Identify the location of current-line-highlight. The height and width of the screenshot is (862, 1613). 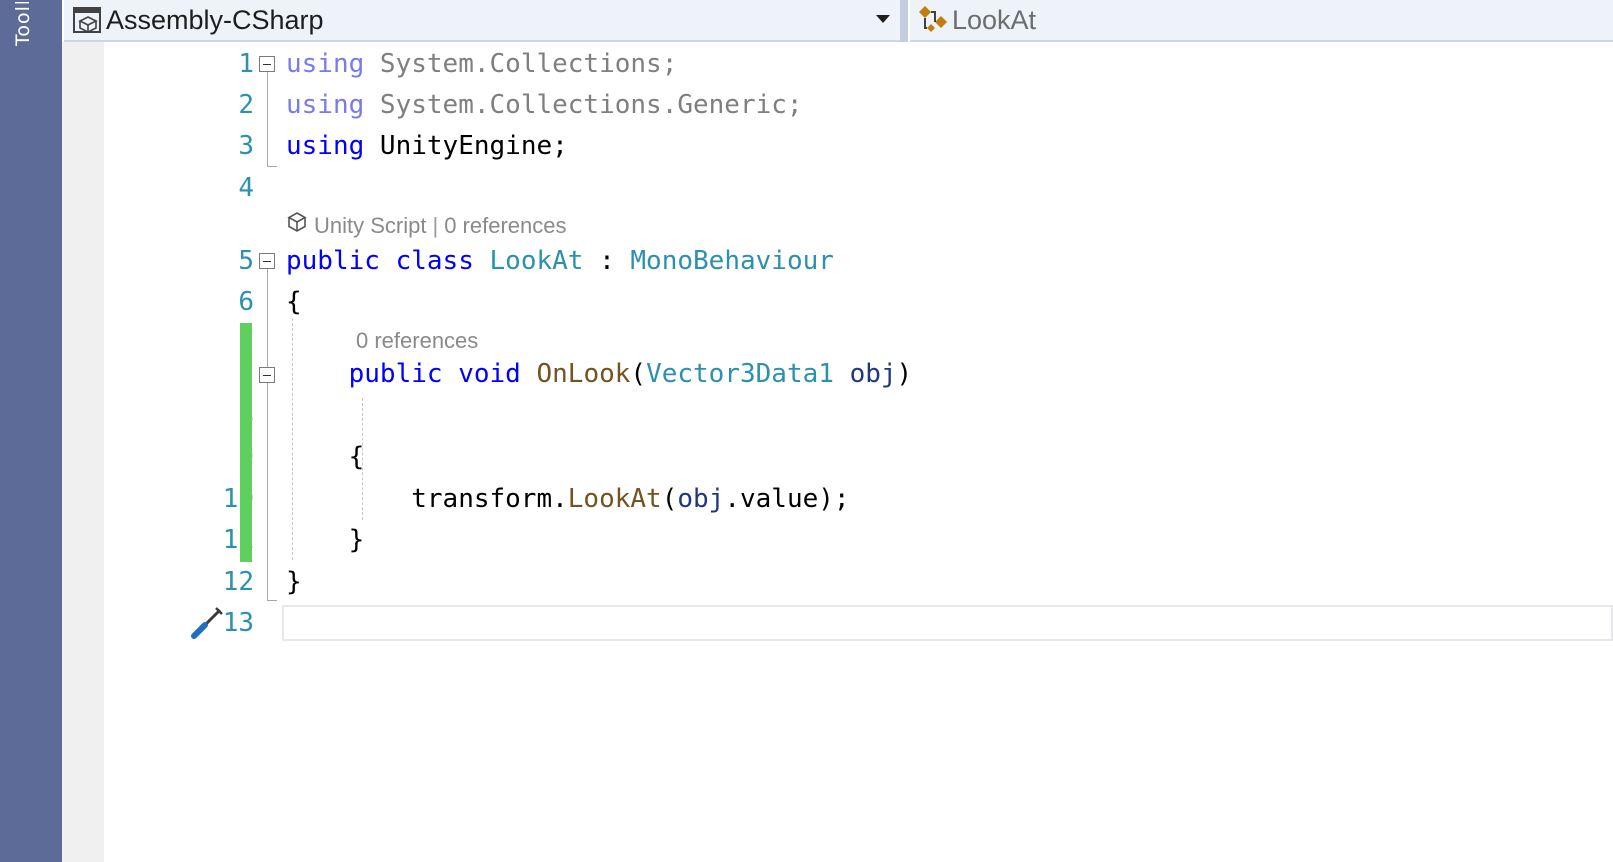
(947, 623).